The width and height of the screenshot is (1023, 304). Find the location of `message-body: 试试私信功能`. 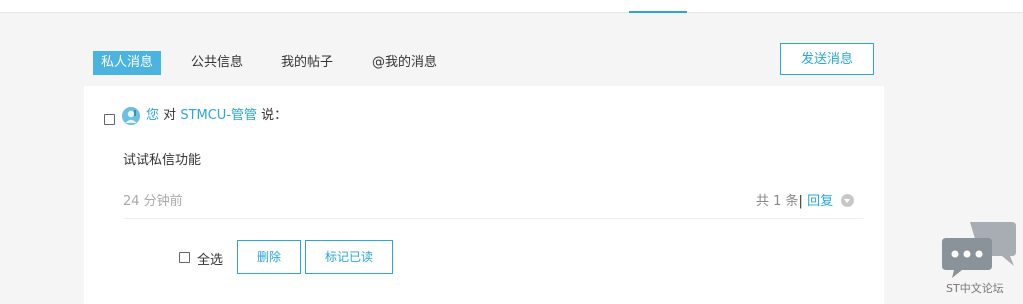

message-body: 试试私信功能 is located at coordinates (162, 160).